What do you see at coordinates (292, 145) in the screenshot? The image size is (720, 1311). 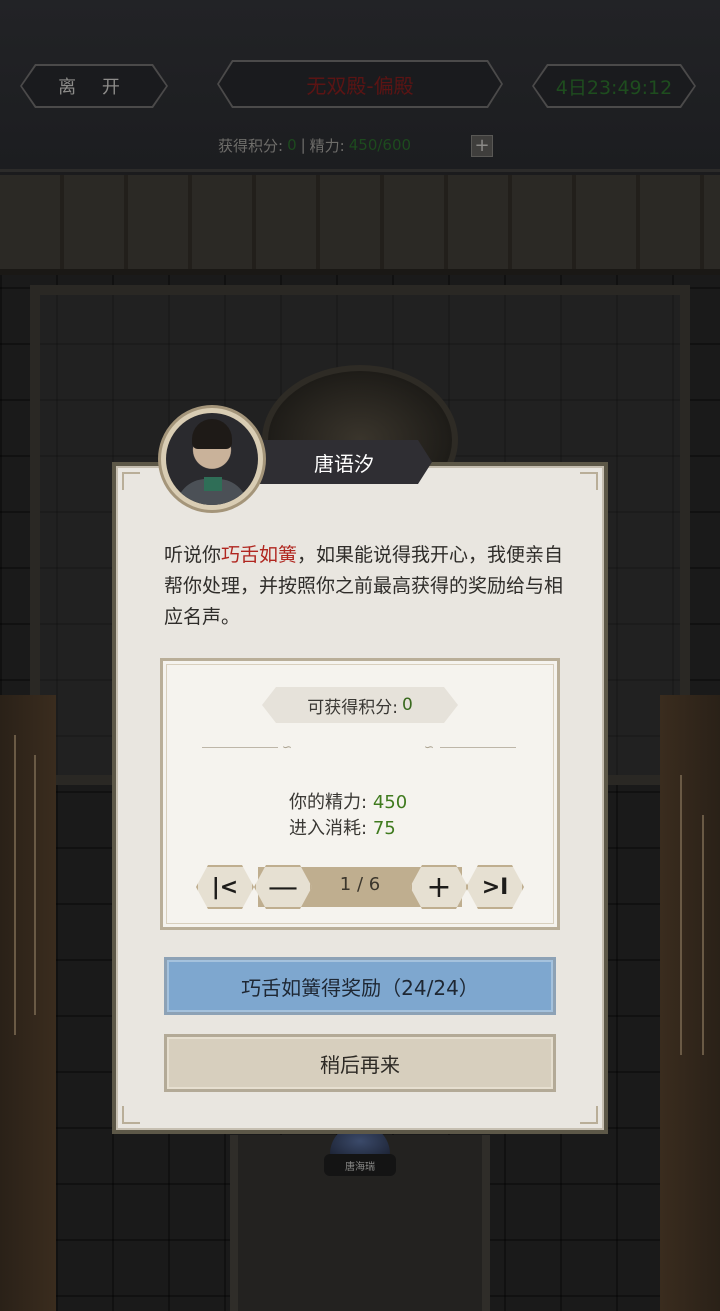 I see `points-value: 0` at bounding box center [292, 145].